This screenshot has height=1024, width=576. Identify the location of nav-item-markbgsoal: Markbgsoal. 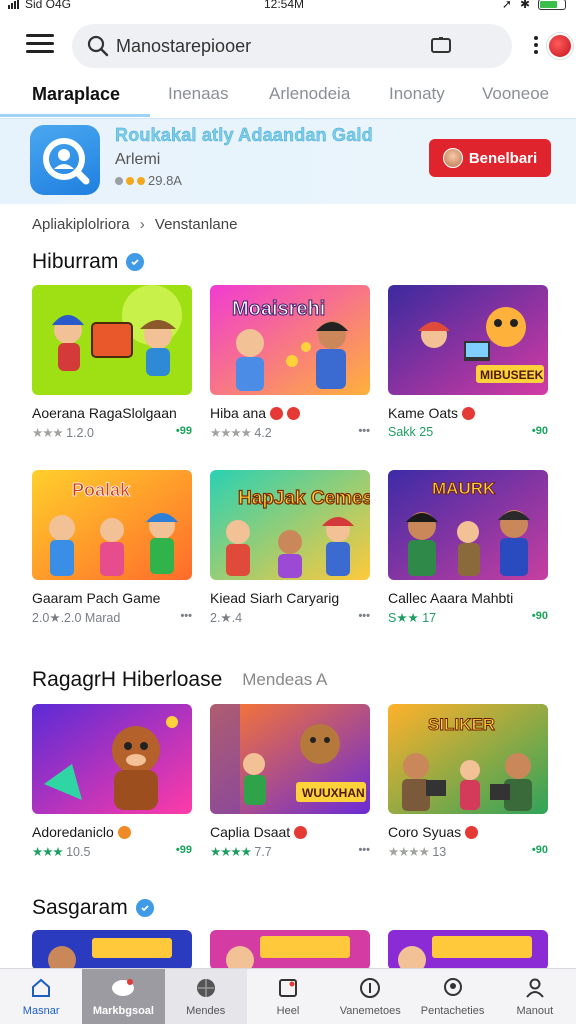
(123, 996).